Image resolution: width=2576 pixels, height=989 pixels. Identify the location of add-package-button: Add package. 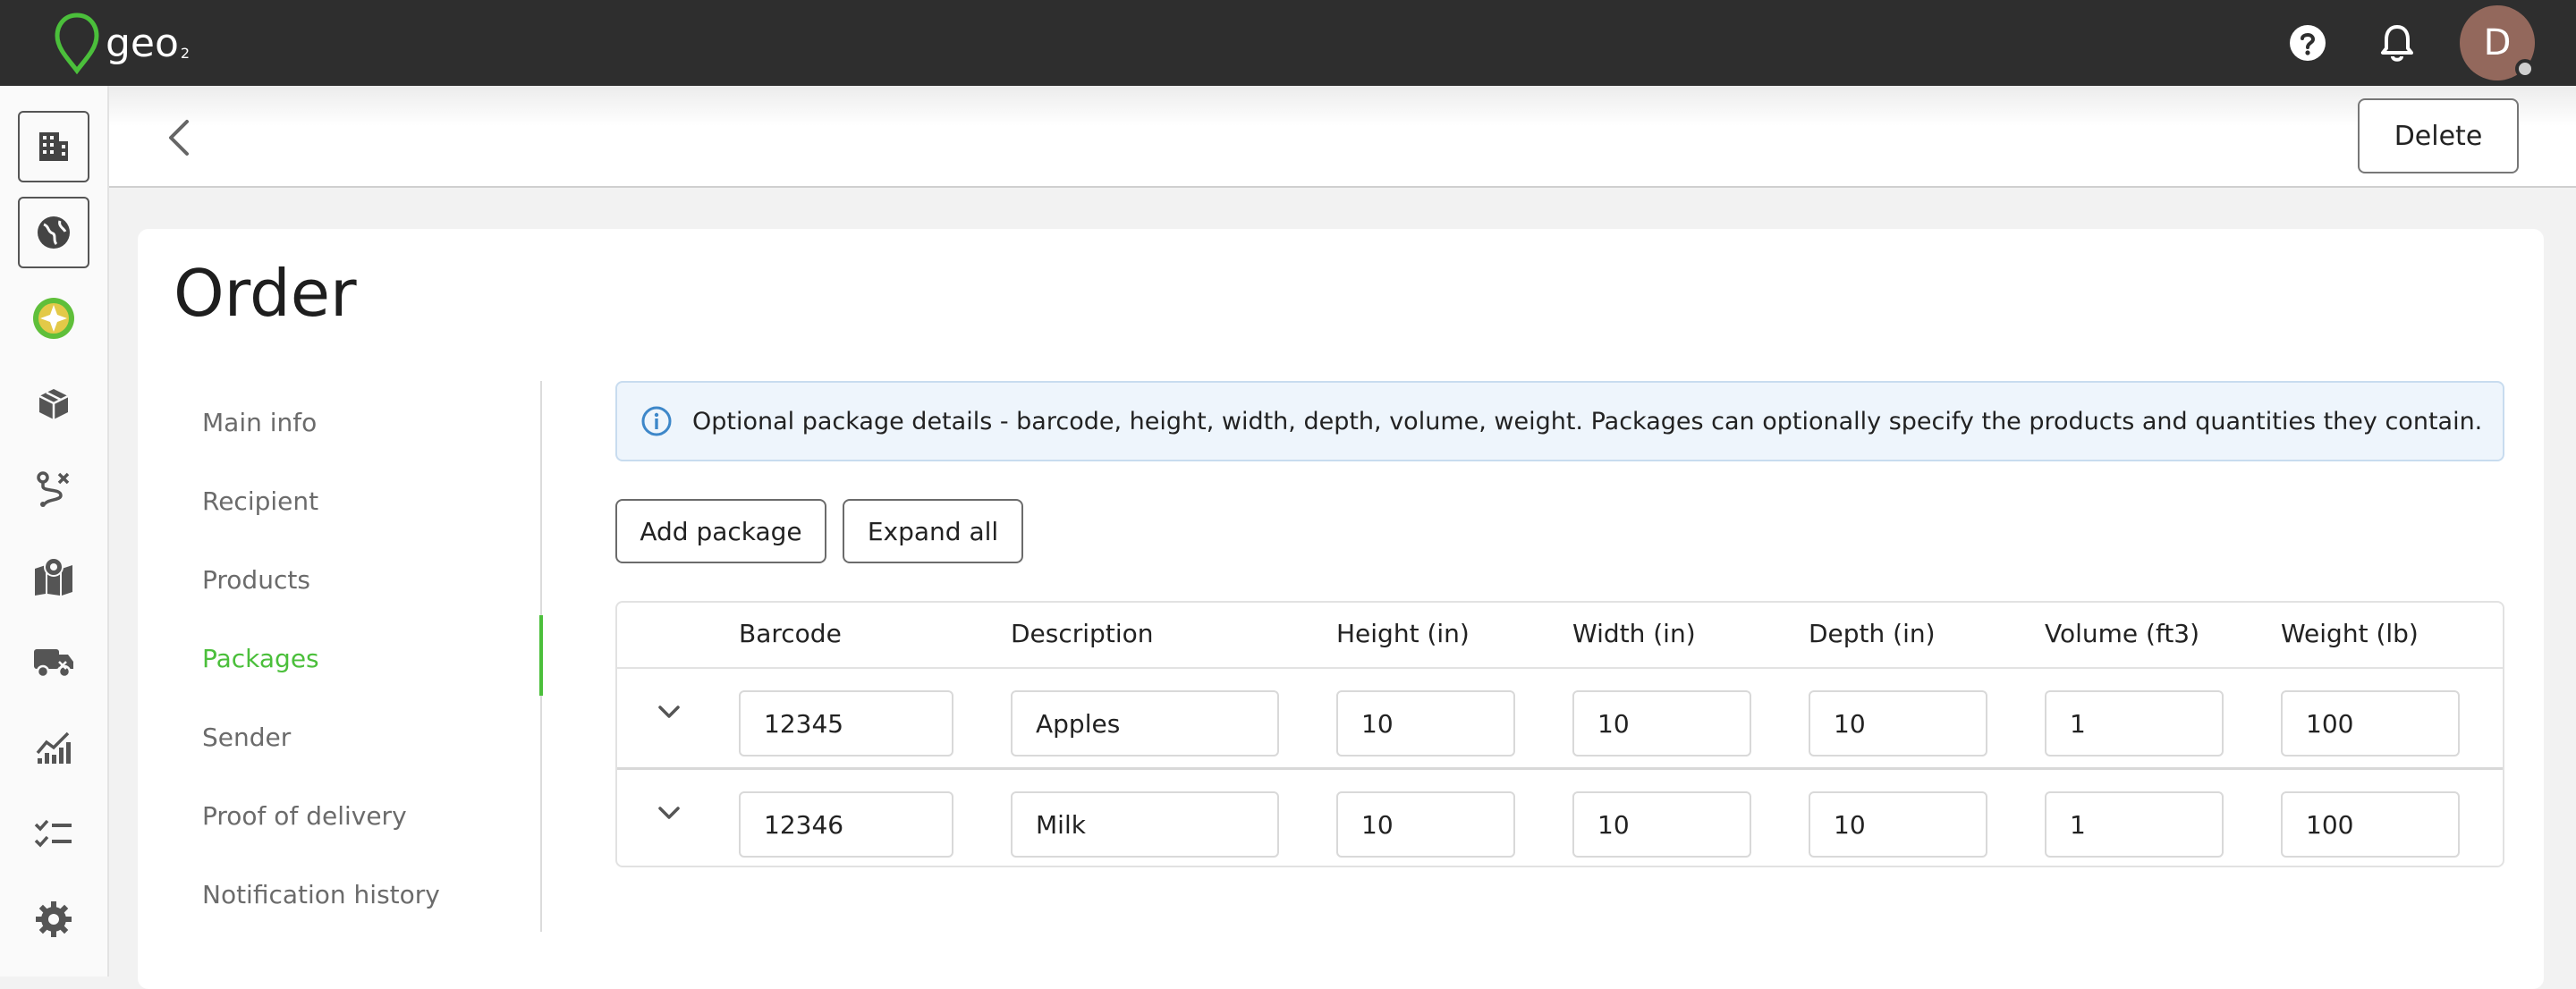
(720, 531).